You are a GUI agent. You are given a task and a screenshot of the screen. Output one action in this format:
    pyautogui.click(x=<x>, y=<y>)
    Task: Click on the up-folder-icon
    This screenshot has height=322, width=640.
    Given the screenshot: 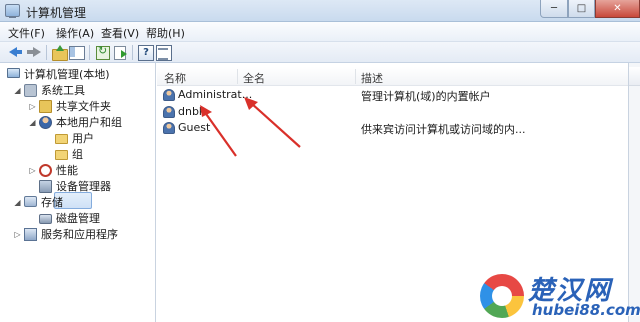 What is the action you would take?
    pyautogui.click(x=59, y=52)
    